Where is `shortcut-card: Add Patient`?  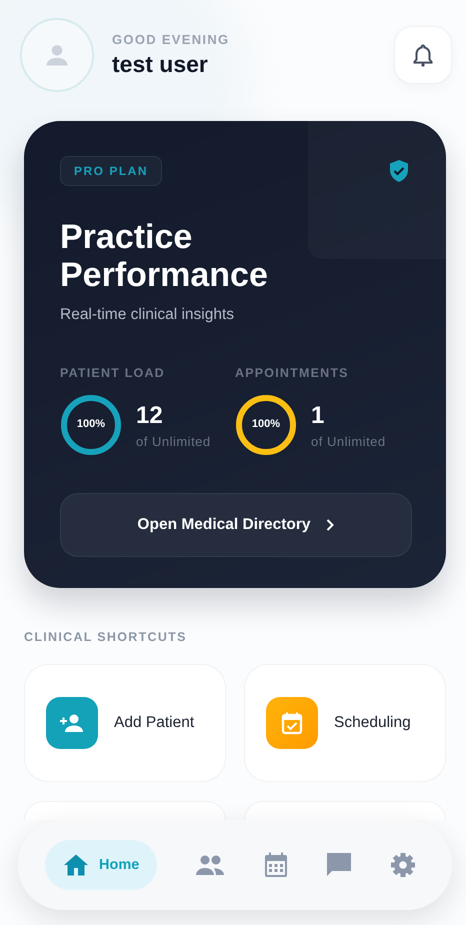
shortcut-card: Add Patient is located at coordinates (125, 723).